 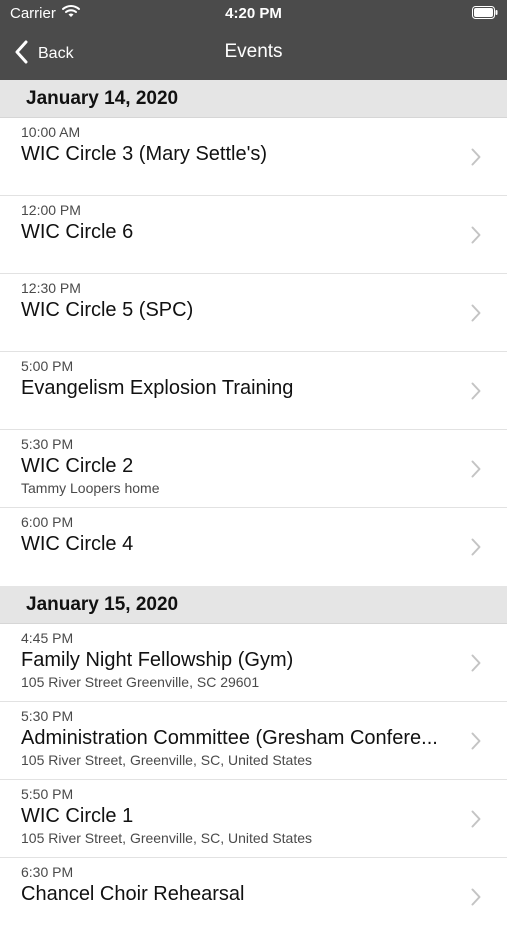 What do you see at coordinates (77, 466) in the screenshot?
I see `event-title: WIC Circle 2` at bounding box center [77, 466].